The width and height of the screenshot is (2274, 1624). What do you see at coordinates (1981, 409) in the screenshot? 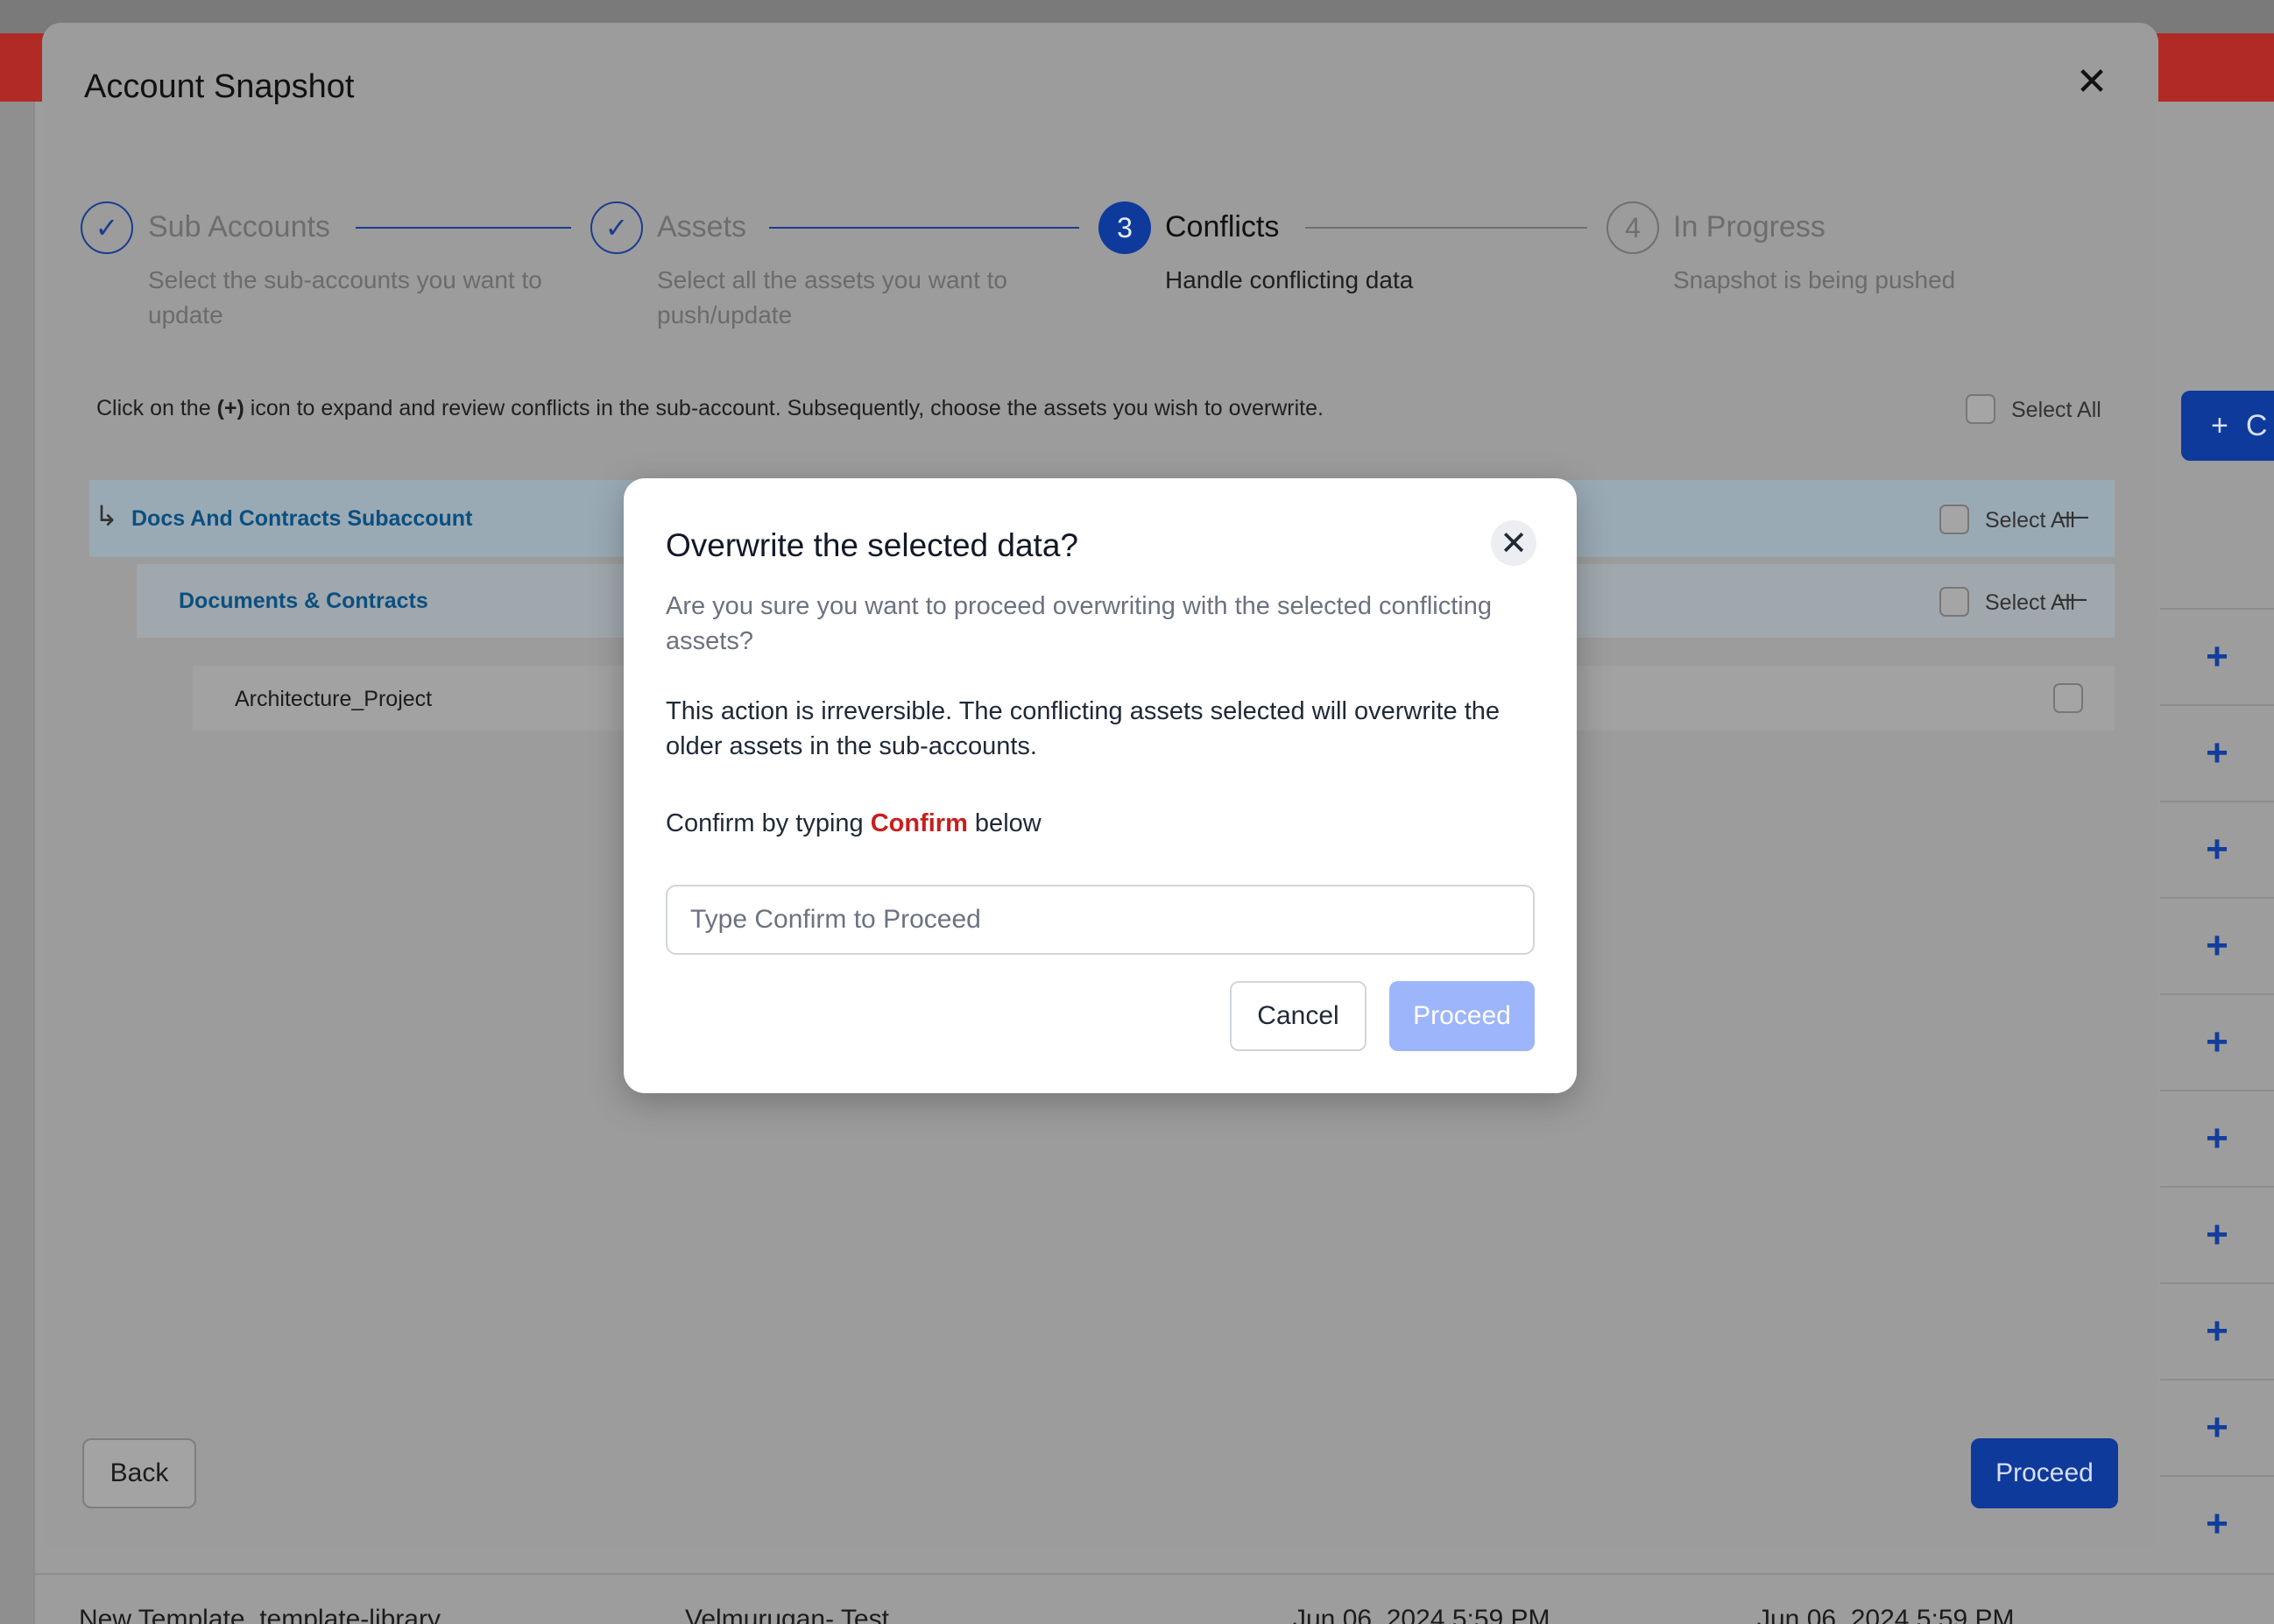
I see `select-all-checkbox` at bounding box center [1981, 409].